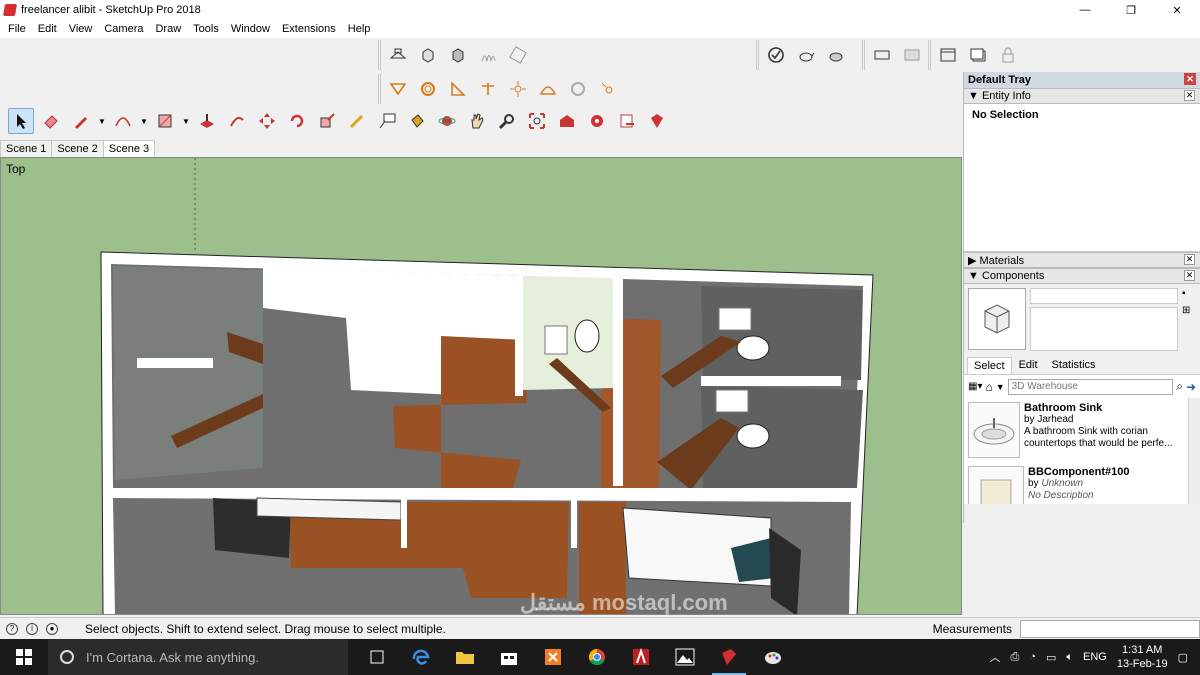  Describe the element at coordinates (1051, 657) in the screenshot. I see `action-center-icon: ▭` at that location.